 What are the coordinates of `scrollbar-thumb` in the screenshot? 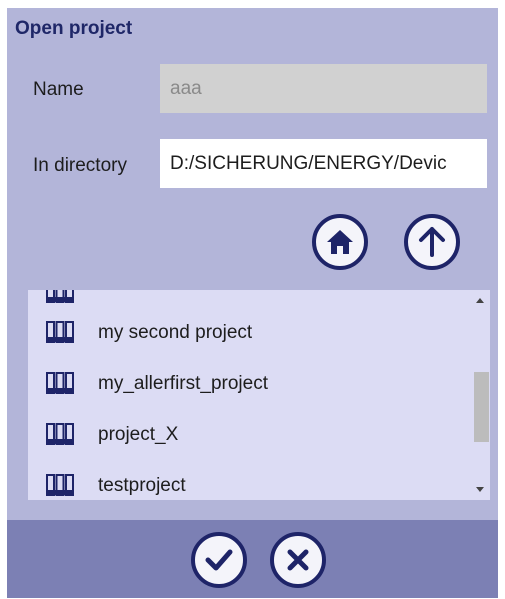 It's located at (481, 407).